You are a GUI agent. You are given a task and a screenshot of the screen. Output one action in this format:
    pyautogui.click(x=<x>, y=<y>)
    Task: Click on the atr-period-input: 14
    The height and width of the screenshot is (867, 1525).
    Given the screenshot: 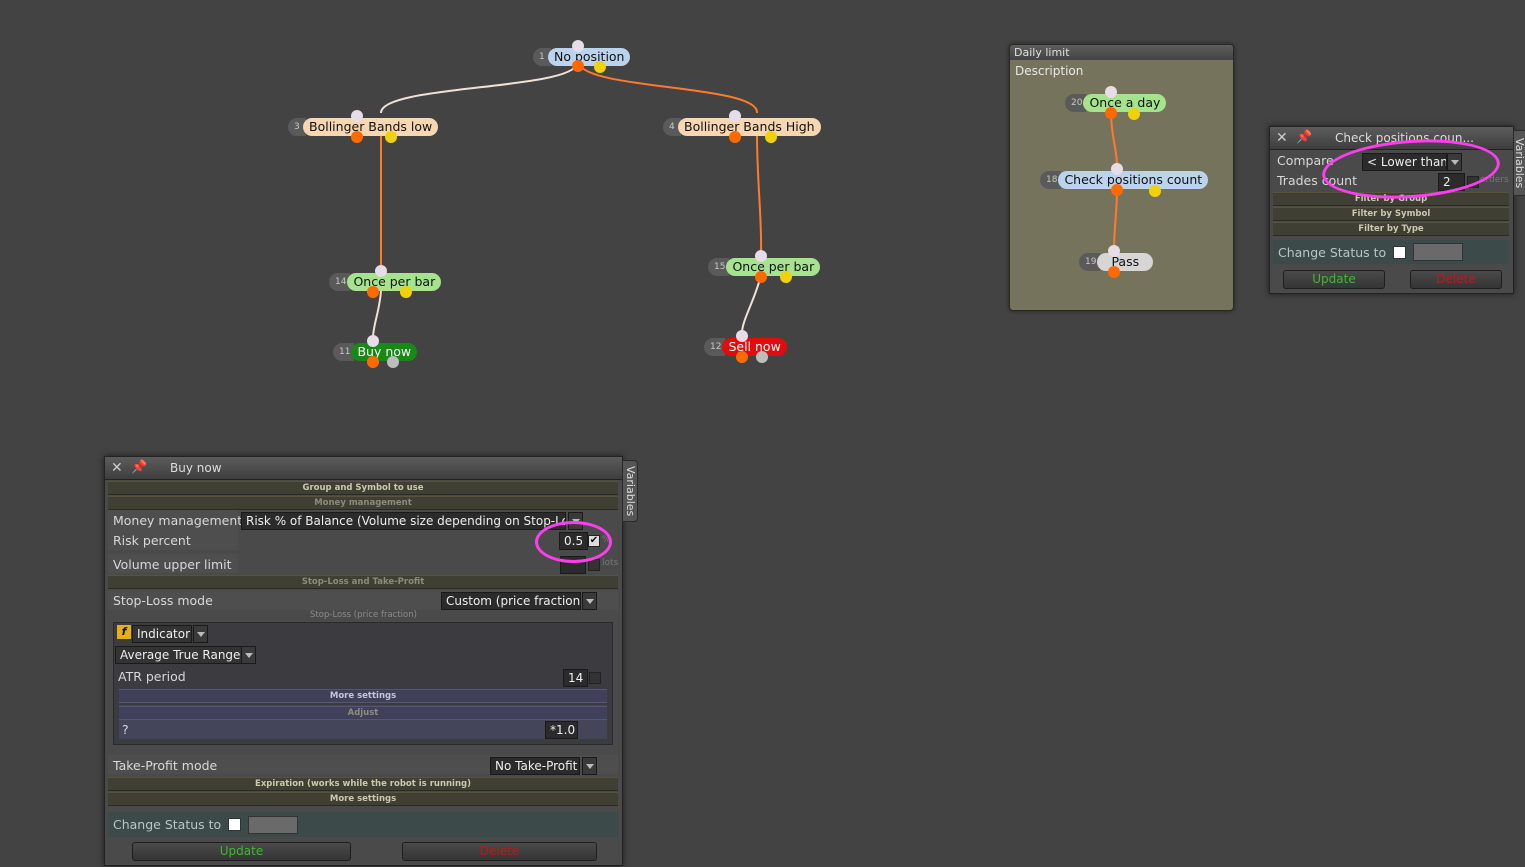 What is the action you would take?
    pyautogui.click(x=575, y=678)
    